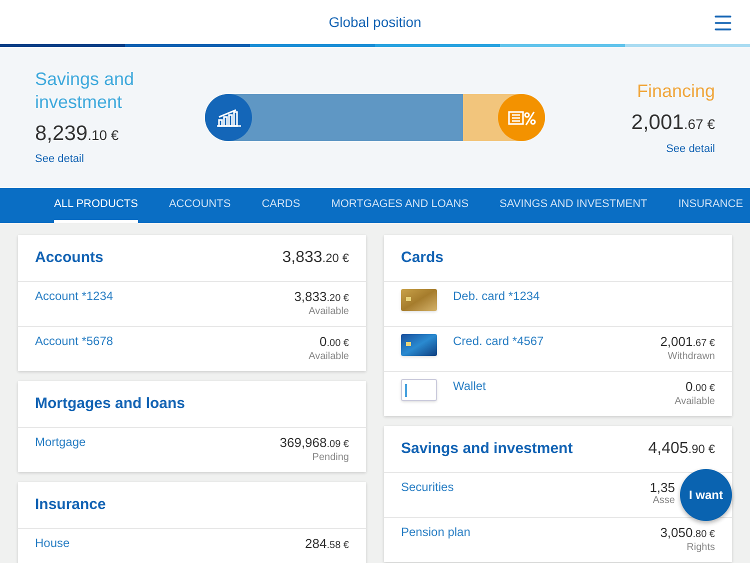 The width and height of the screenshot is (750, 563). What do you see at coordinates (687, 342) in the screenshot?
I see `amount: 2,001.67 €` at bounding box center [687, 342].